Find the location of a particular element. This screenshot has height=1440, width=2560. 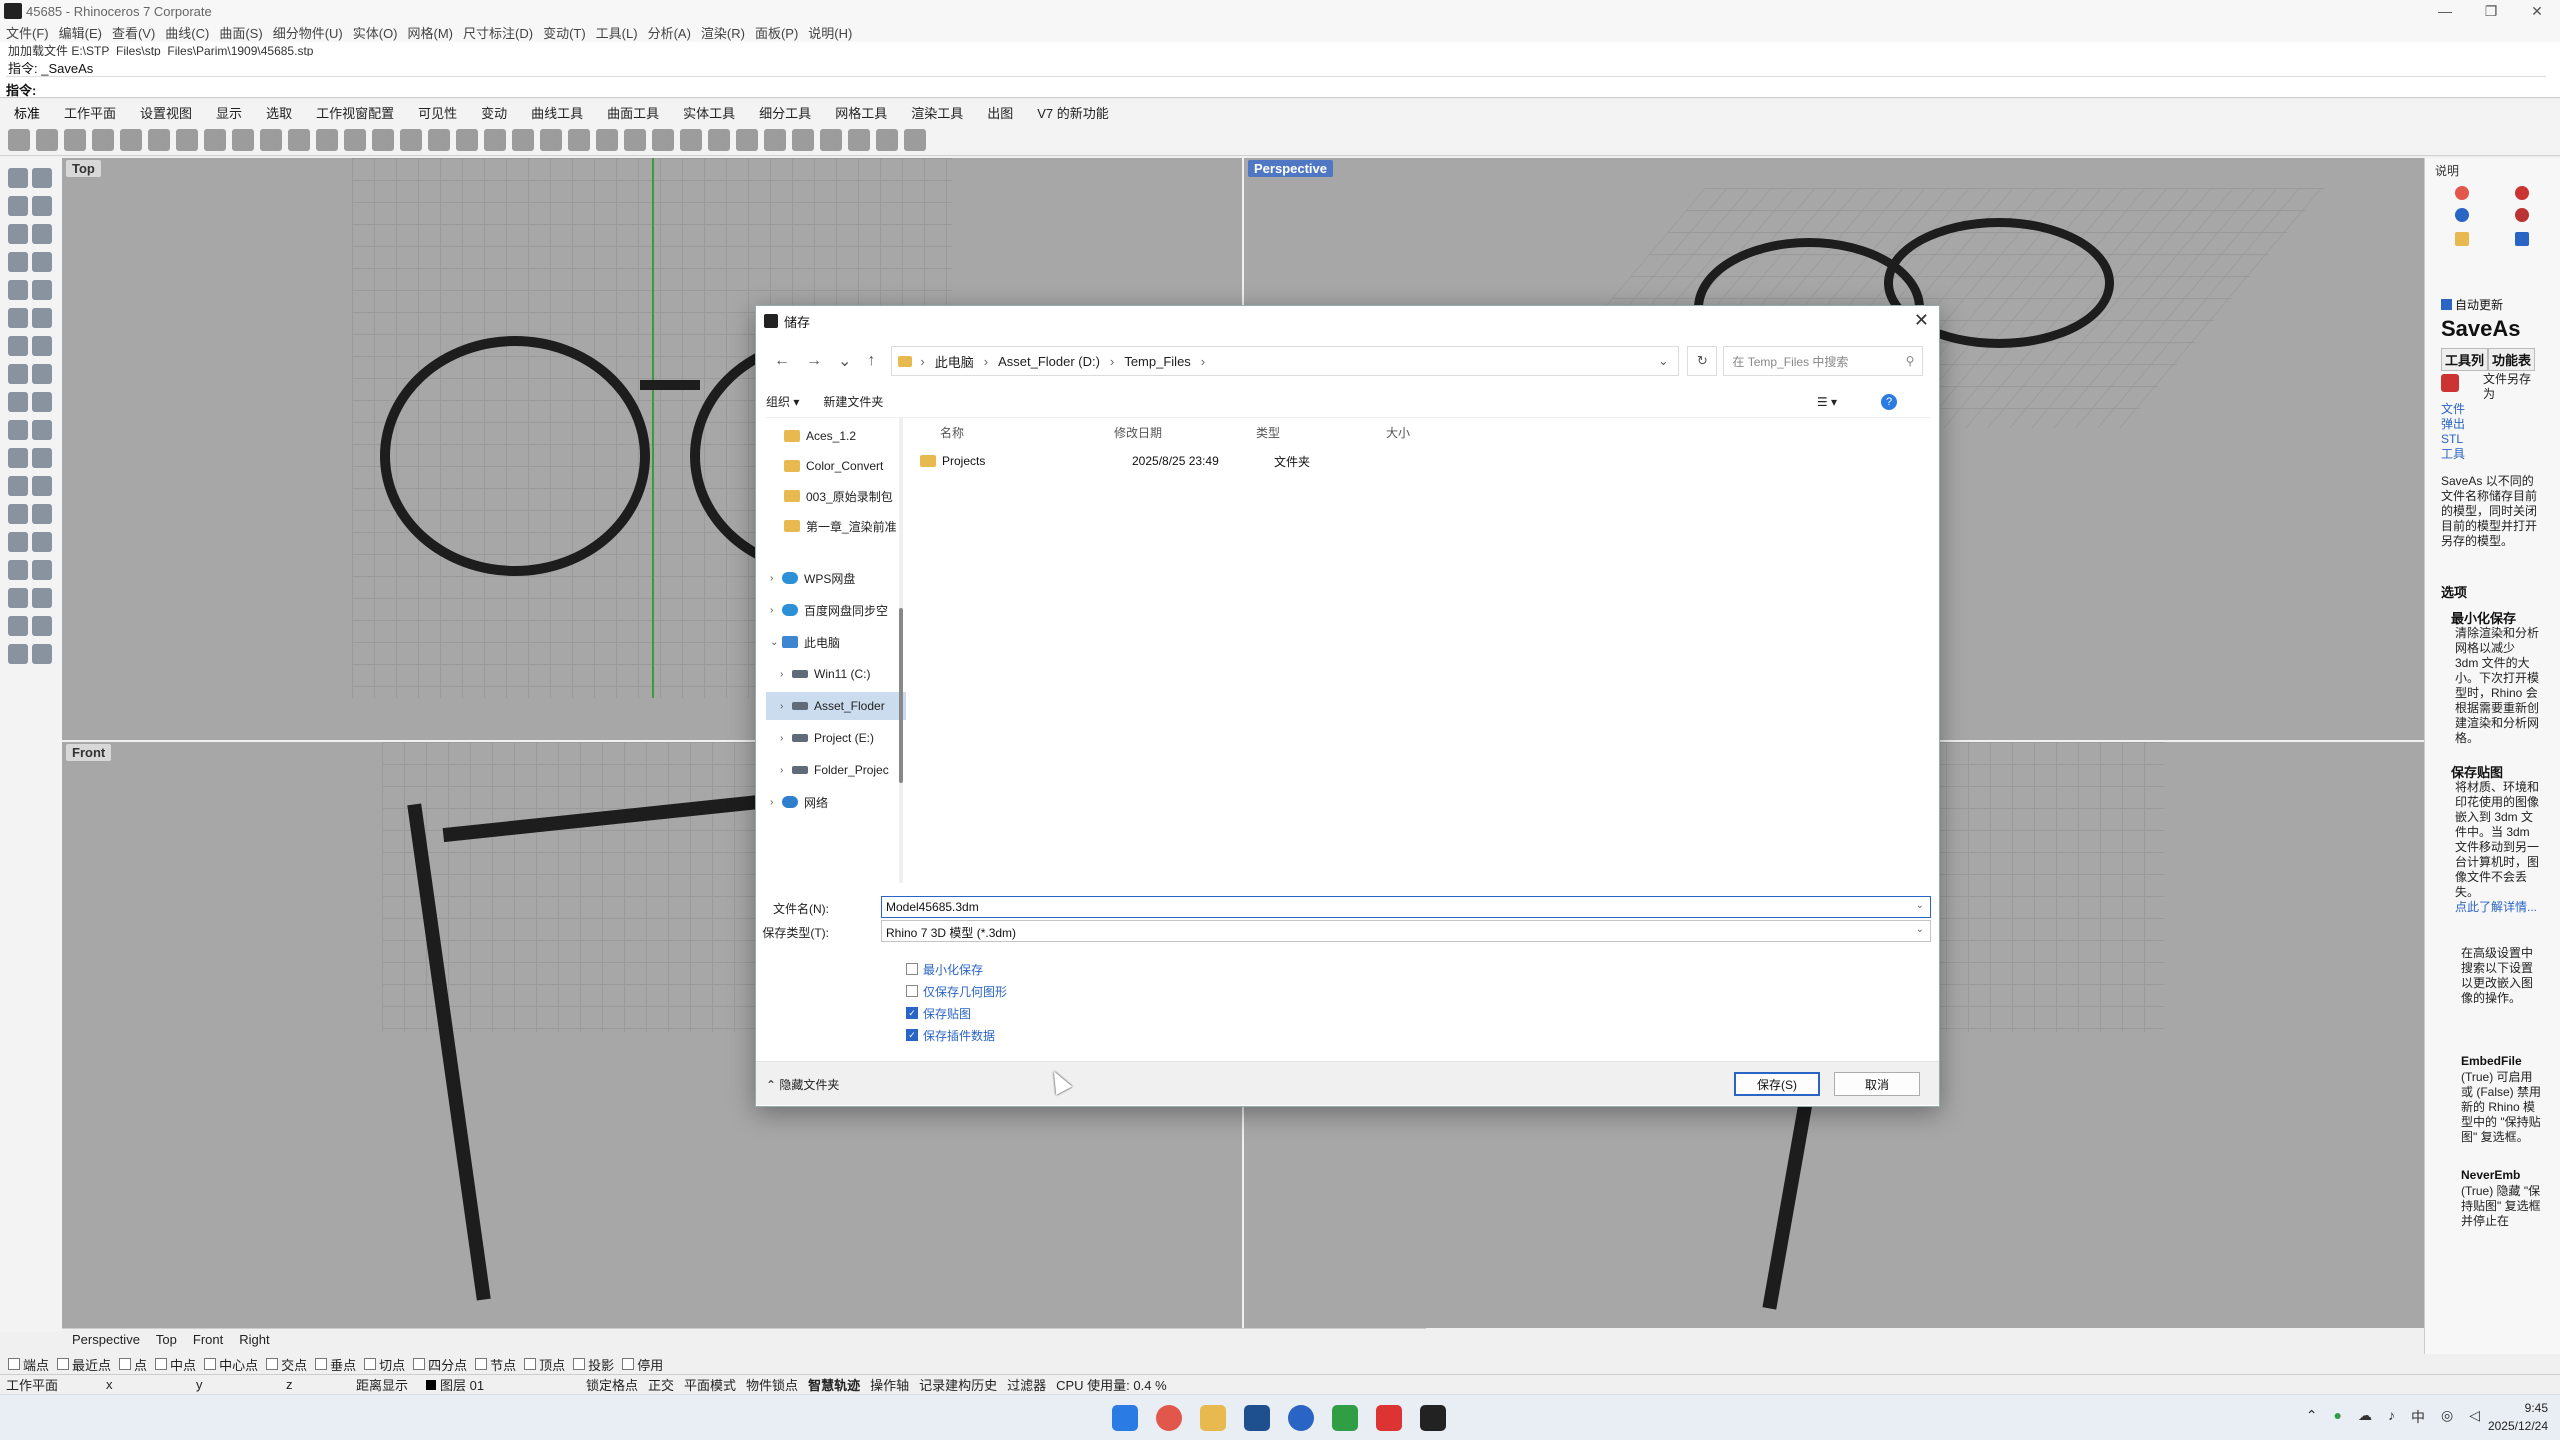

rotate-view-icon is located at coordinates (299, 139).